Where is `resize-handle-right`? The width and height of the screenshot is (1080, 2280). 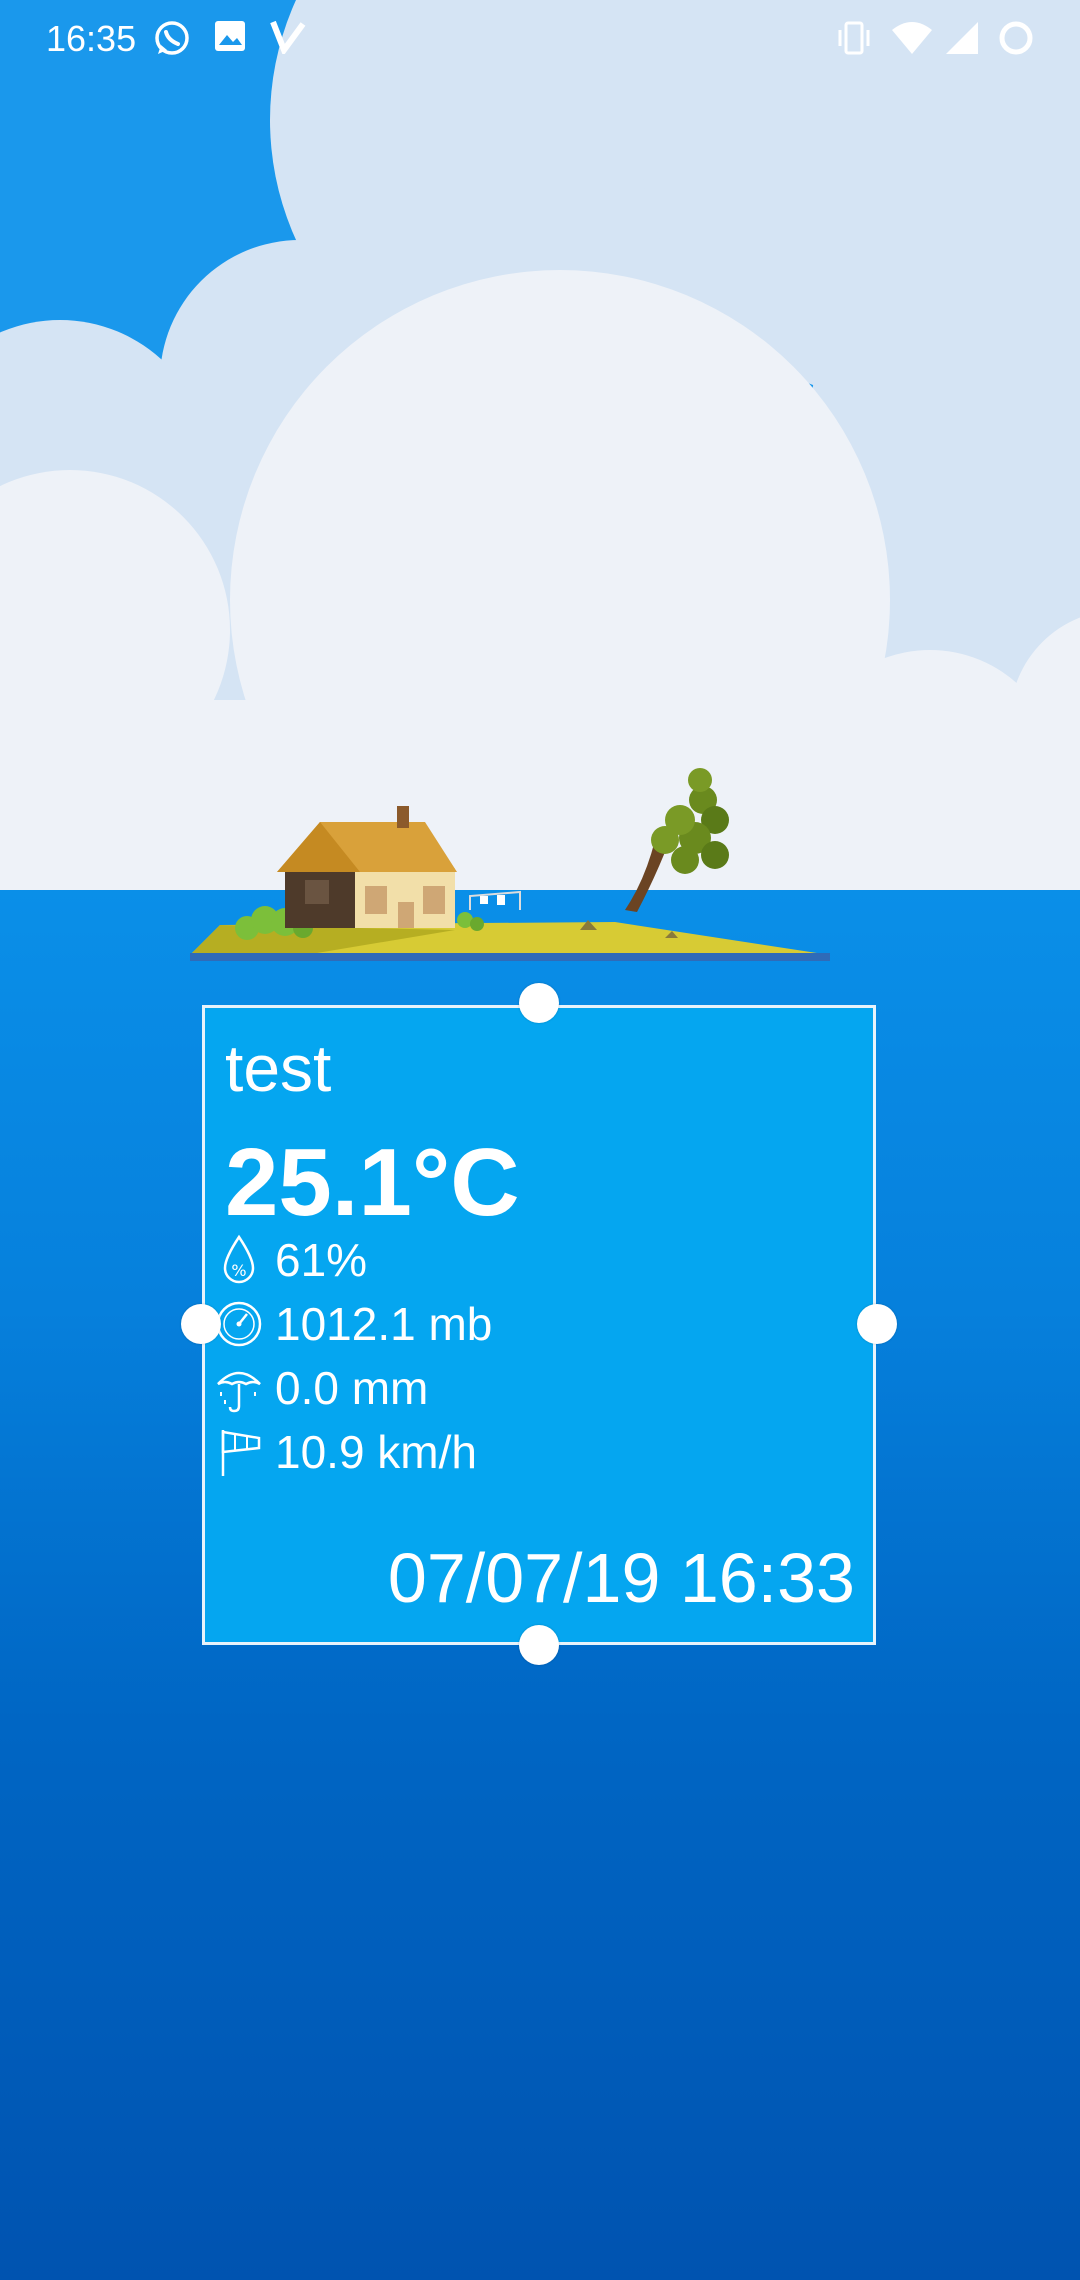
resize-handle-right is located at coordinates (877, 1324).